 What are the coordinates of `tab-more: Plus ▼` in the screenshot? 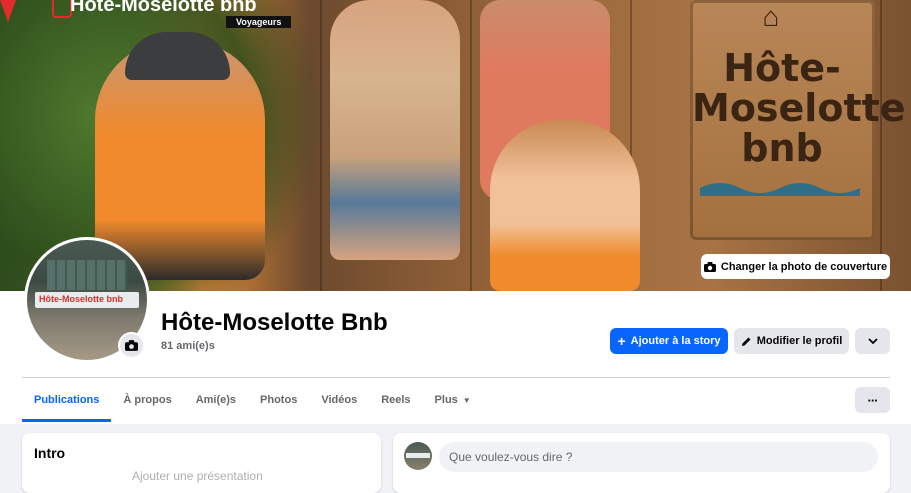 It's located at (453, 400).